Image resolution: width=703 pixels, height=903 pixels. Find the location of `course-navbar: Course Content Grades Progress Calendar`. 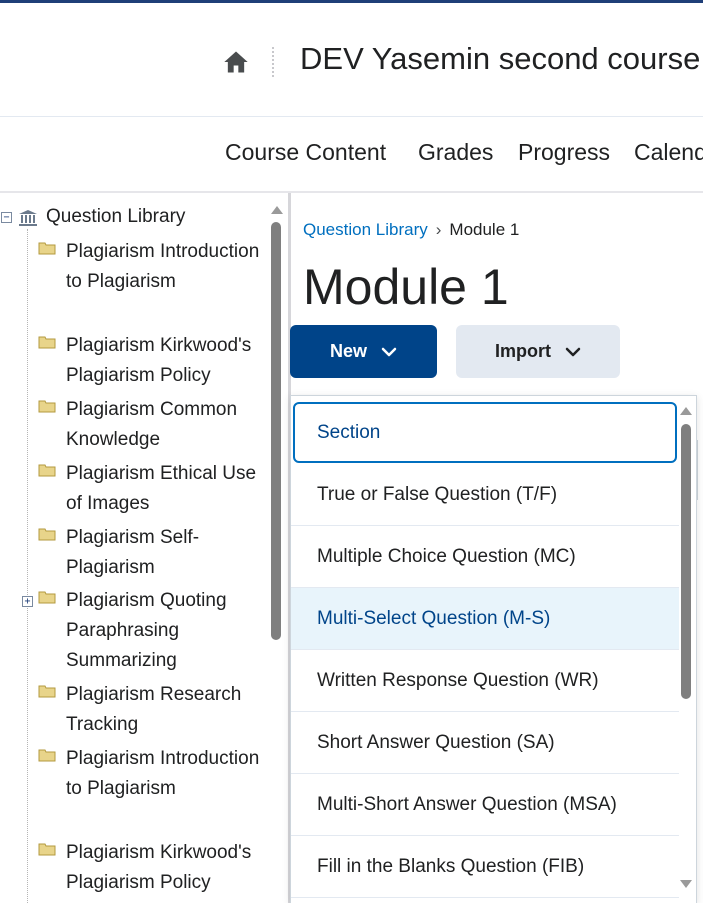

course-navbar: Course Content Grades Progress Calendar is located at coordinates (351, 154).